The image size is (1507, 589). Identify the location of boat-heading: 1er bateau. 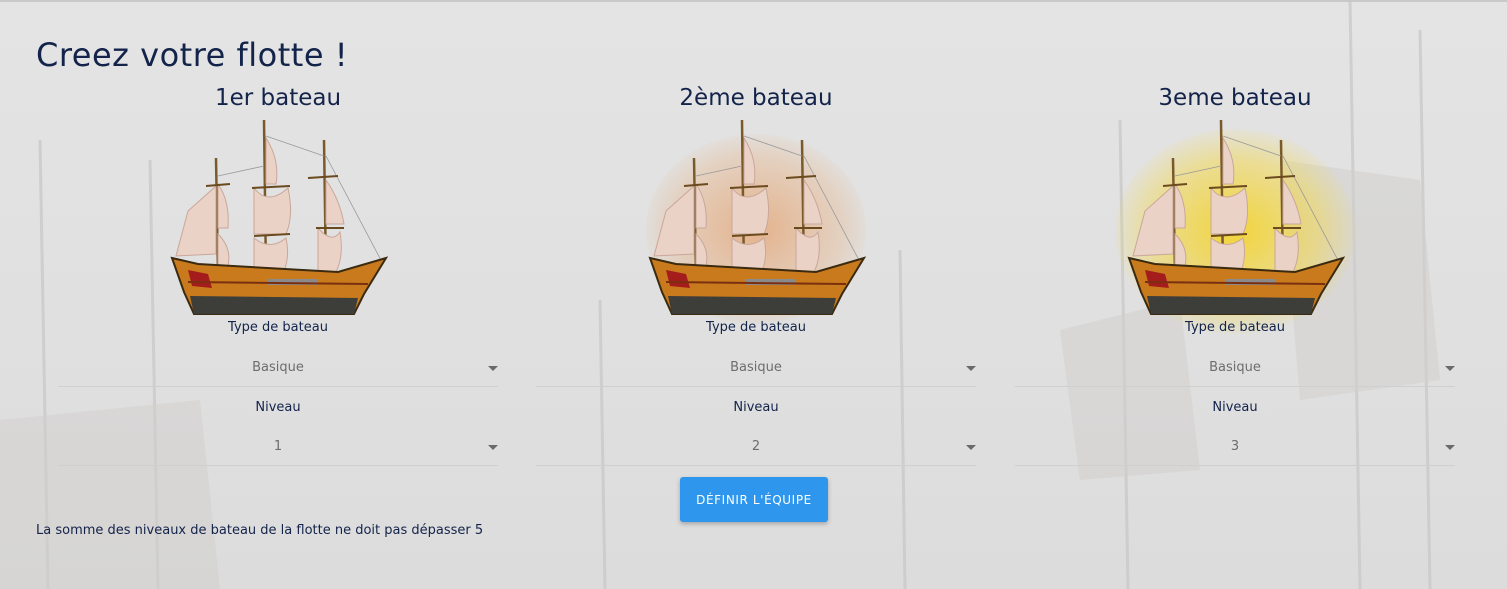
(278, 98).